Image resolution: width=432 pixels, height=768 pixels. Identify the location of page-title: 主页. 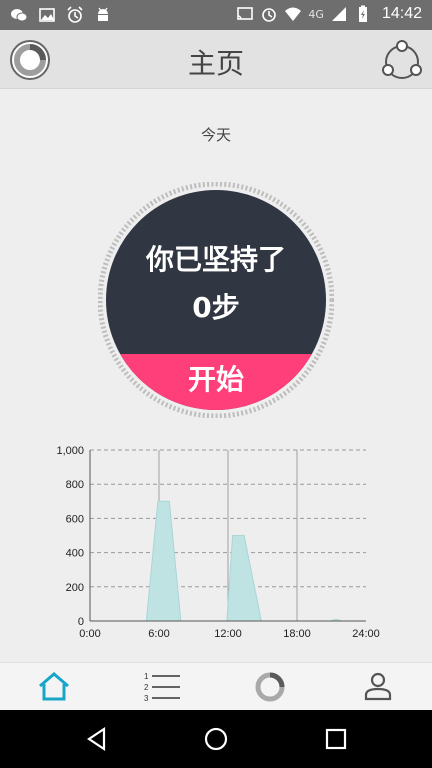
(215, 63).